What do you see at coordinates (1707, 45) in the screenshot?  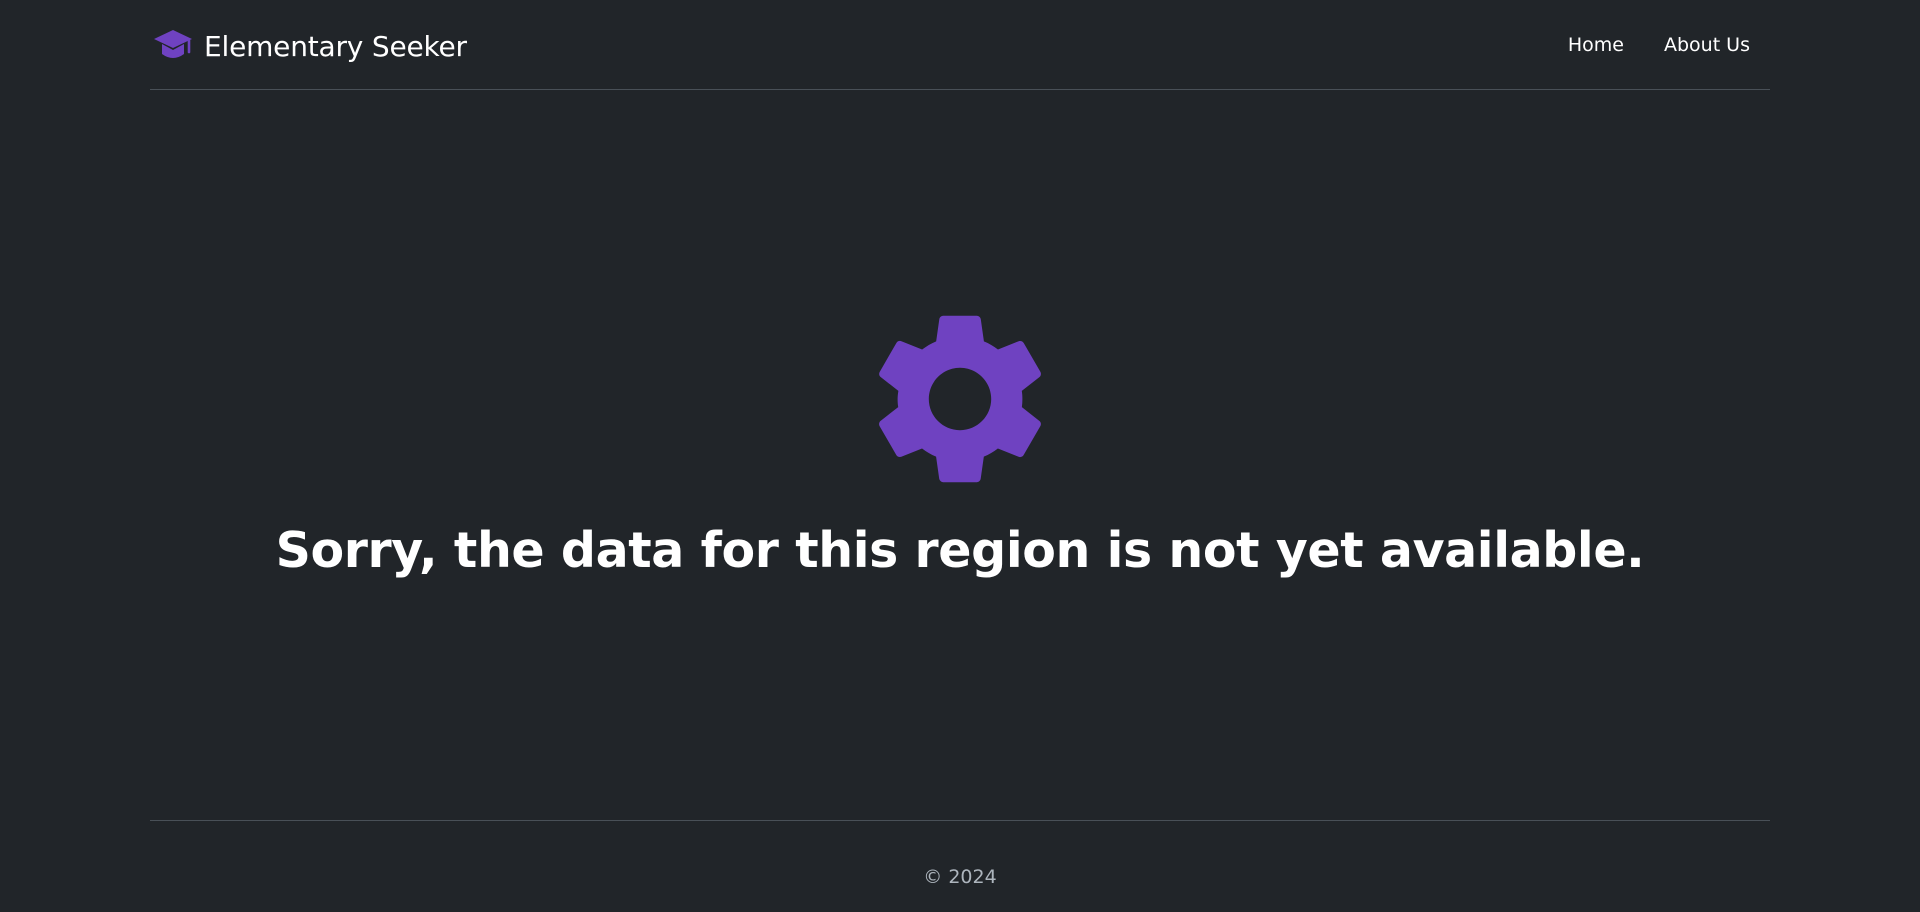 I see `nav-link-about-us: About Us` at bounding box center [1707, 45].